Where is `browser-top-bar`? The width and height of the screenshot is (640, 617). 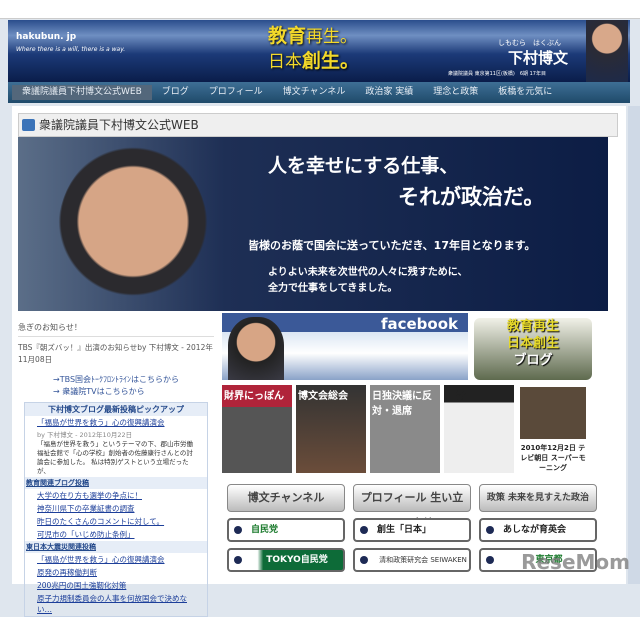 browser-top-bar is located at coordinates (320, 9).